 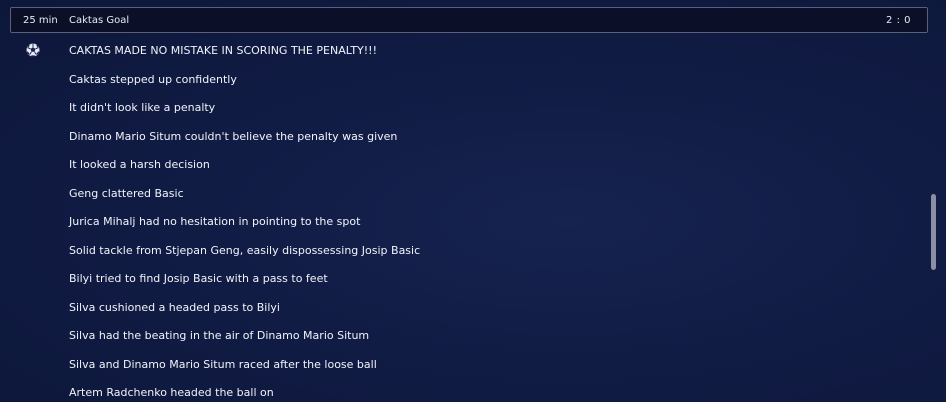 I want to click on commentary-line: It didn't look like a penalty, so click(x=142, y=107).